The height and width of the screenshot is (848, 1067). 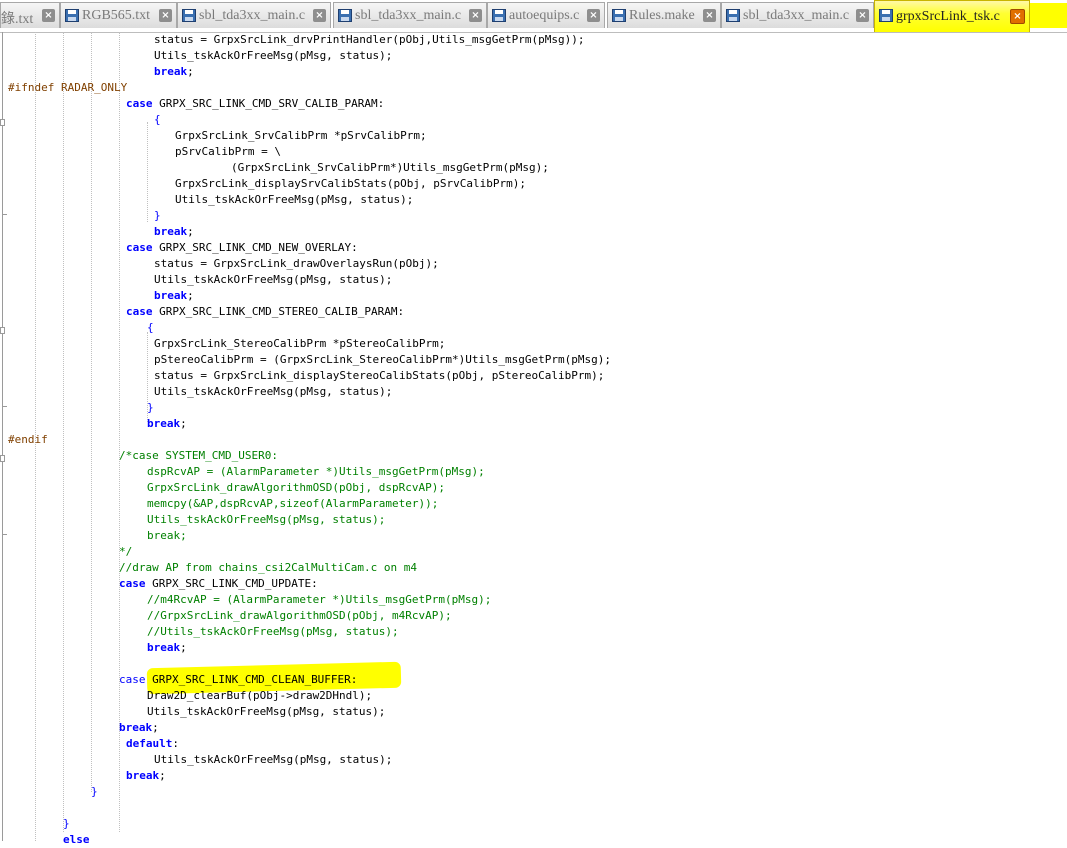 What do you see at coordinates (157, 120) in the screenshot?
I see `code-line: {` at bounding box center [157, 120].